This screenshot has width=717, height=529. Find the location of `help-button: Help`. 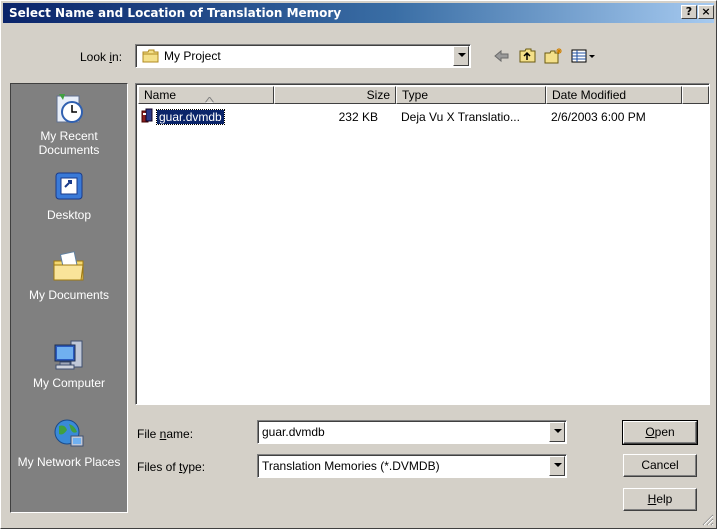

help-button: Help is located at coordinates (660, 499).